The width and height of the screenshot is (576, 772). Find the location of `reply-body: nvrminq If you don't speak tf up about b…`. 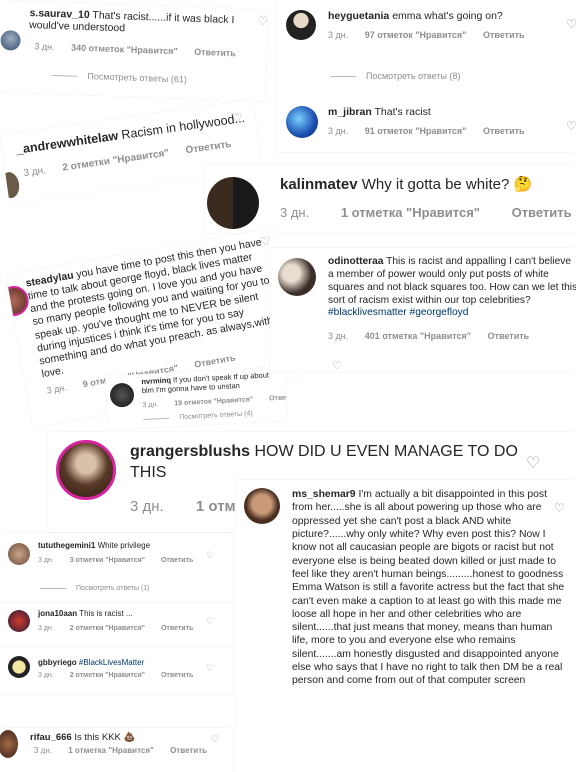

reply-body: nvrminq If you don't speak tf up about b… is located at coordinates (211, 383).